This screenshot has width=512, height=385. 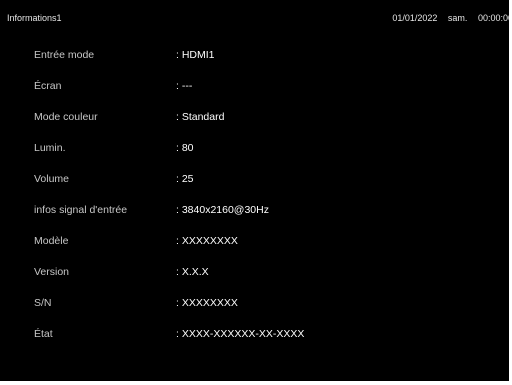 What do you see at coordinates (254, 179) in the screenshot?
I see `info-row-volume: Volume : 25` at bounding box center [254, 179].